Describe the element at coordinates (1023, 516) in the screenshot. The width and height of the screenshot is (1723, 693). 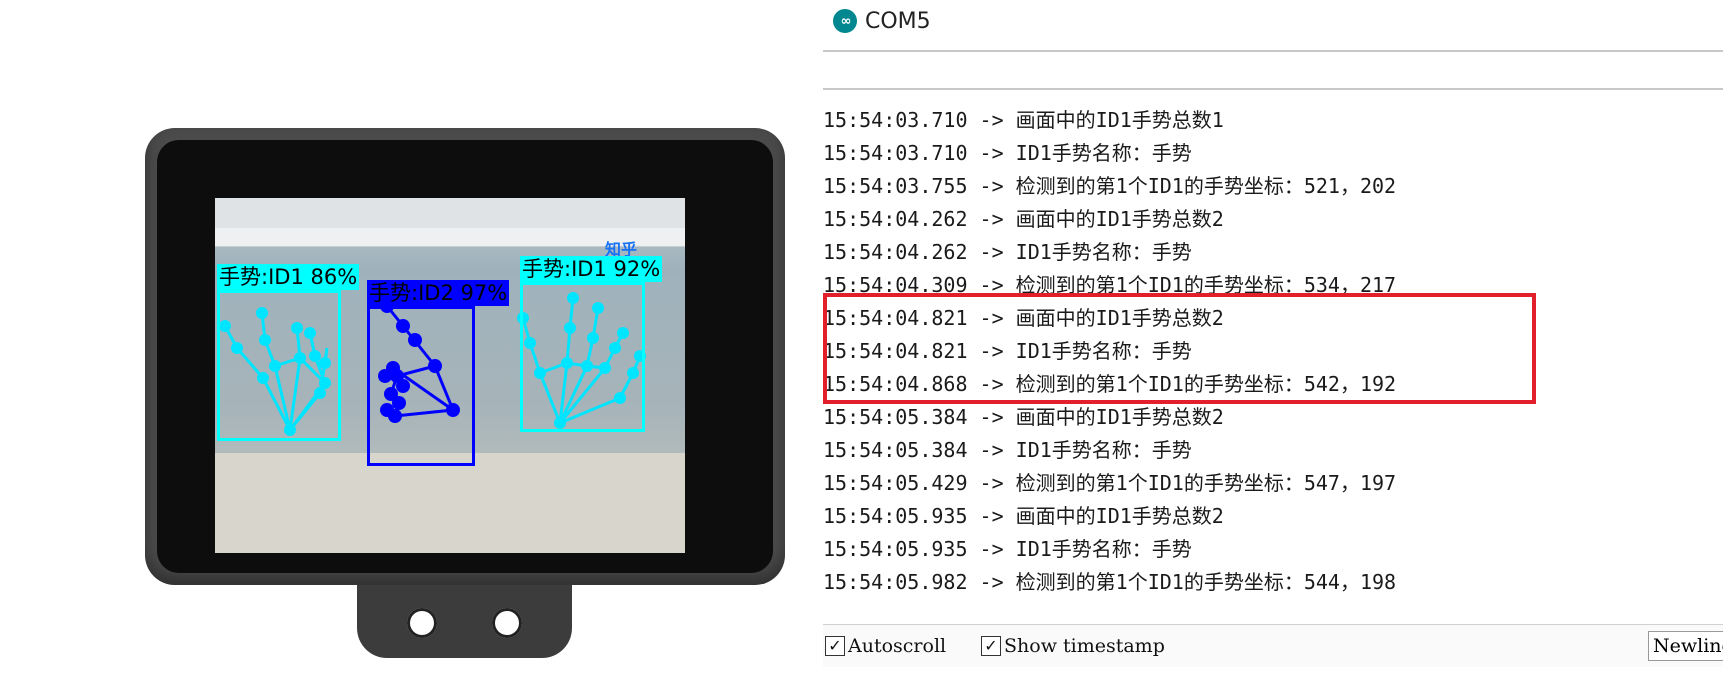
I see `log-line: 15:54:05.935 -> 画面中的ID1手势总数2` at that location.